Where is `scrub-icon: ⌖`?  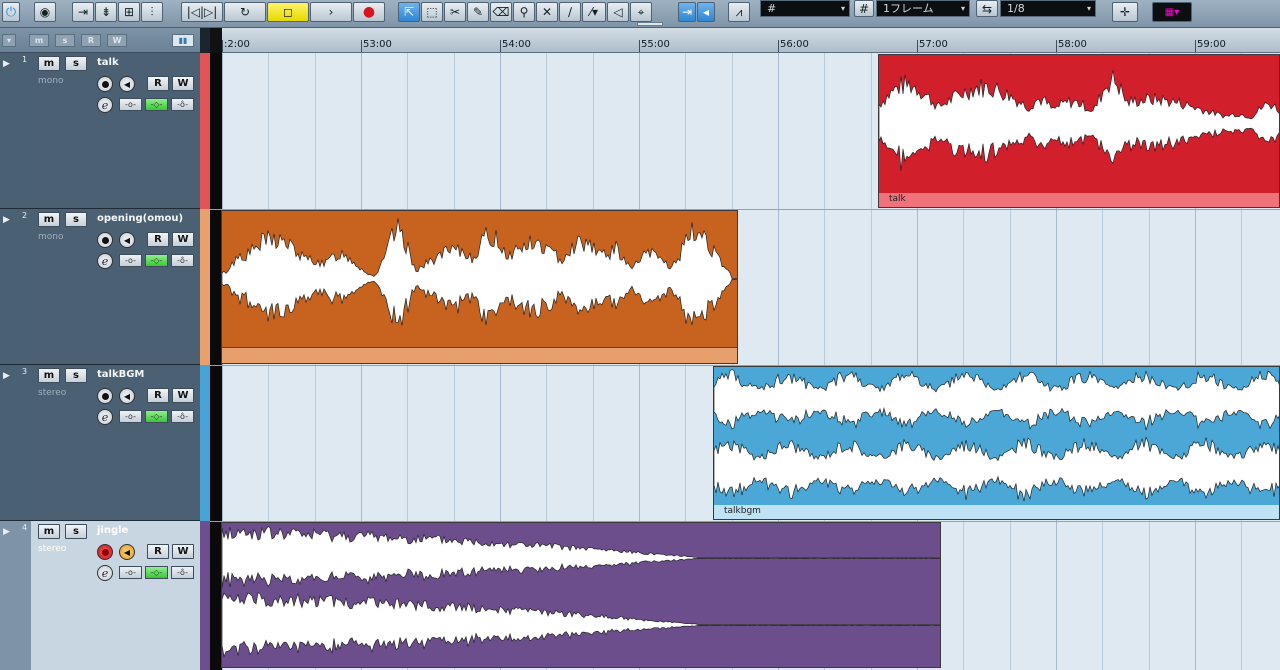
scrub-icon: ⌖ is located at coordinates (641, 12).